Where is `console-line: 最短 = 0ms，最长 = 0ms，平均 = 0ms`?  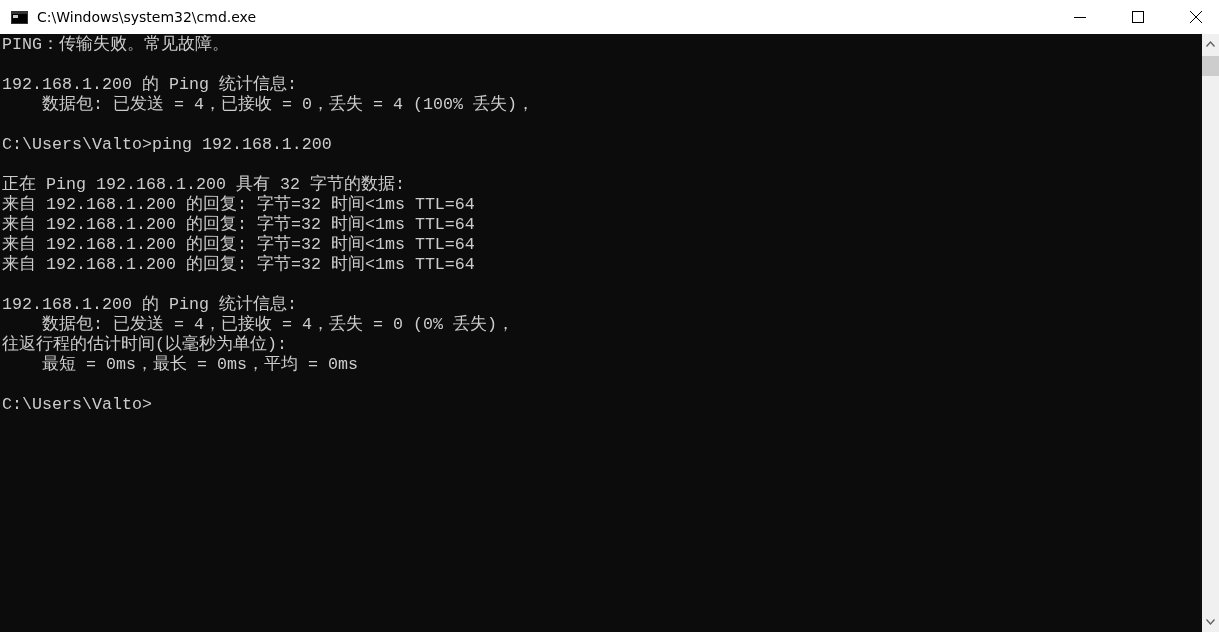 console-line: 最短 = 0ms，最长 = 0ms，平均 = 0ms is located at coordinates (200, 364).